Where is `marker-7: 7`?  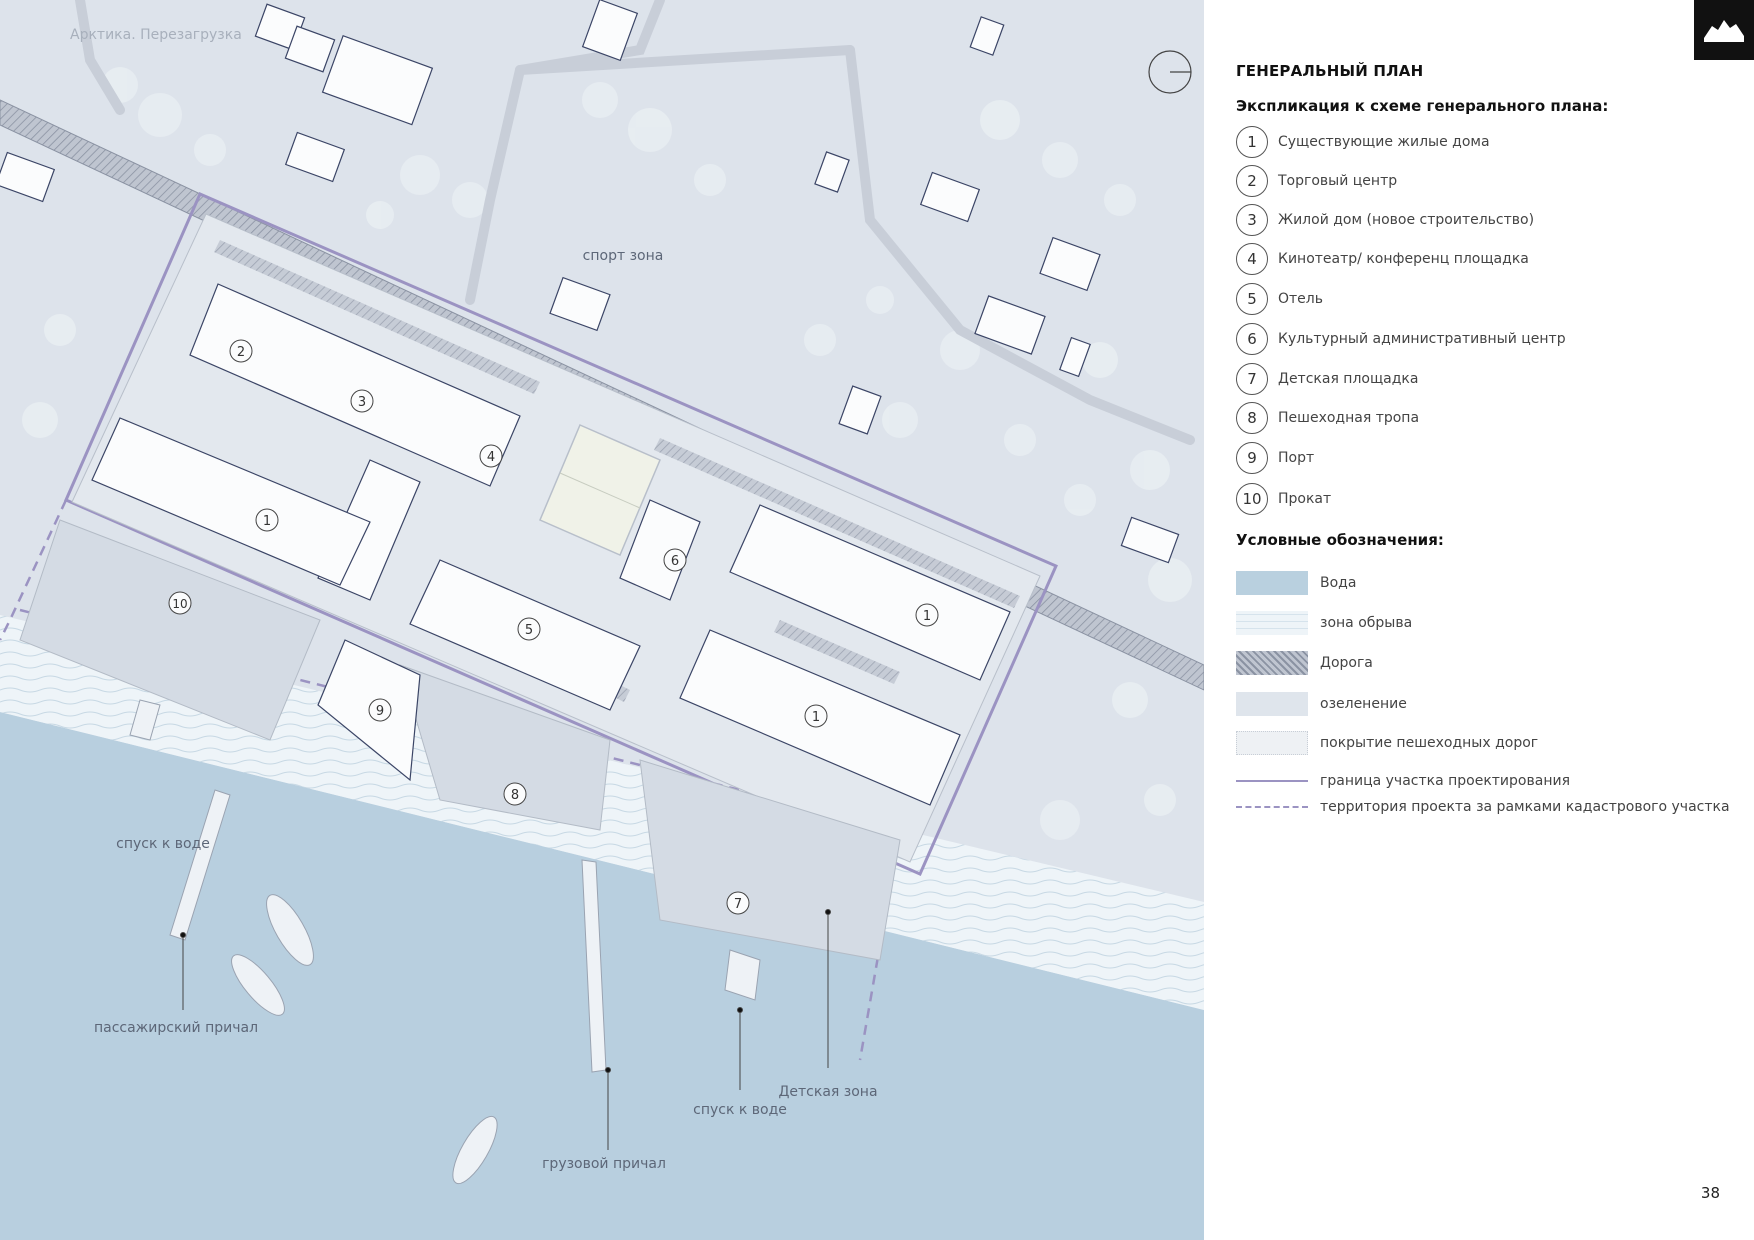 marker-7: 7 is located at coordinates (738, 904).